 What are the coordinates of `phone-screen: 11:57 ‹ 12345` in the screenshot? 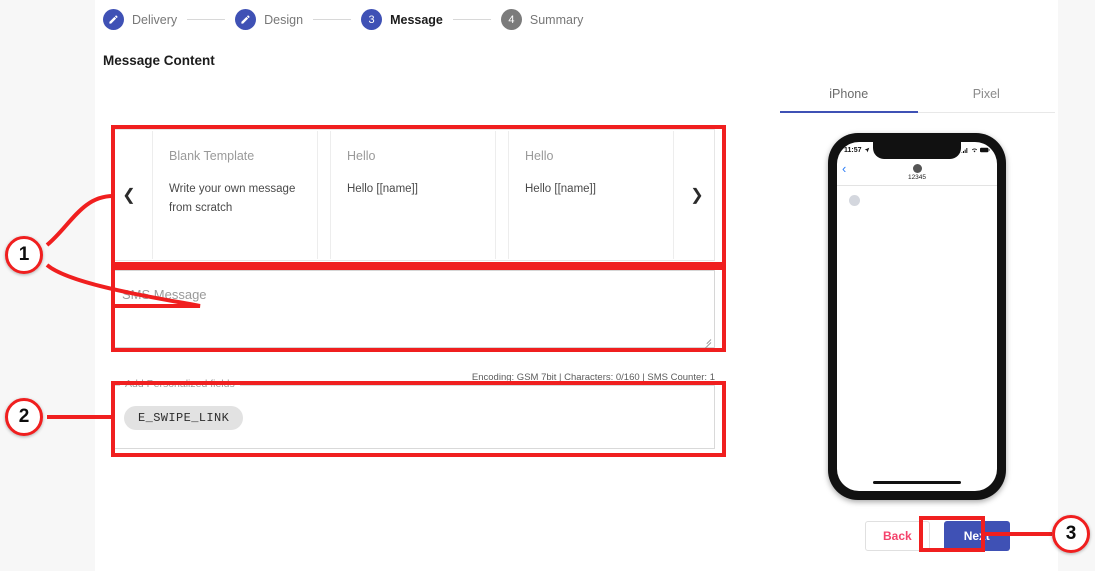 It's located at (917, 316).